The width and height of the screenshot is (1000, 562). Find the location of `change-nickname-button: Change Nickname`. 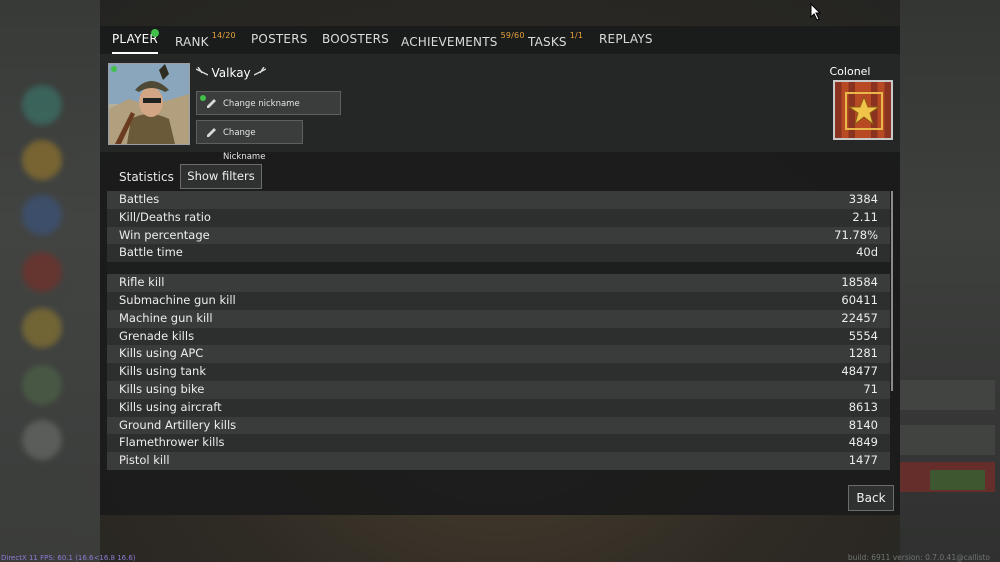

change-nickname-button: Change Nickname is located at coordinates (249, 141).